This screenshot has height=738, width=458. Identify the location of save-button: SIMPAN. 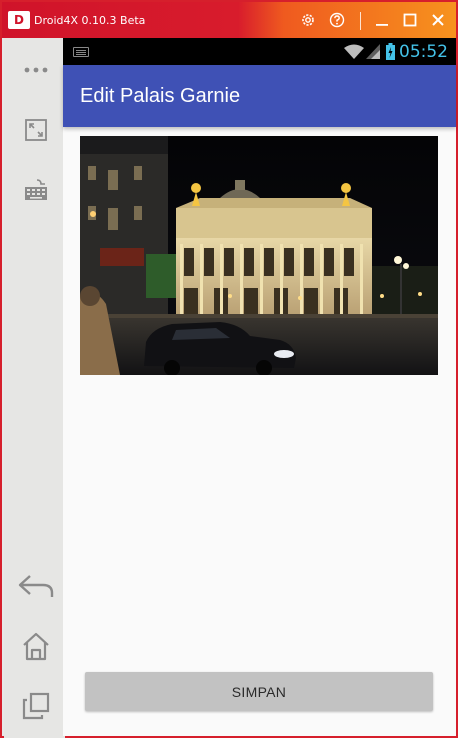
(259, 691).